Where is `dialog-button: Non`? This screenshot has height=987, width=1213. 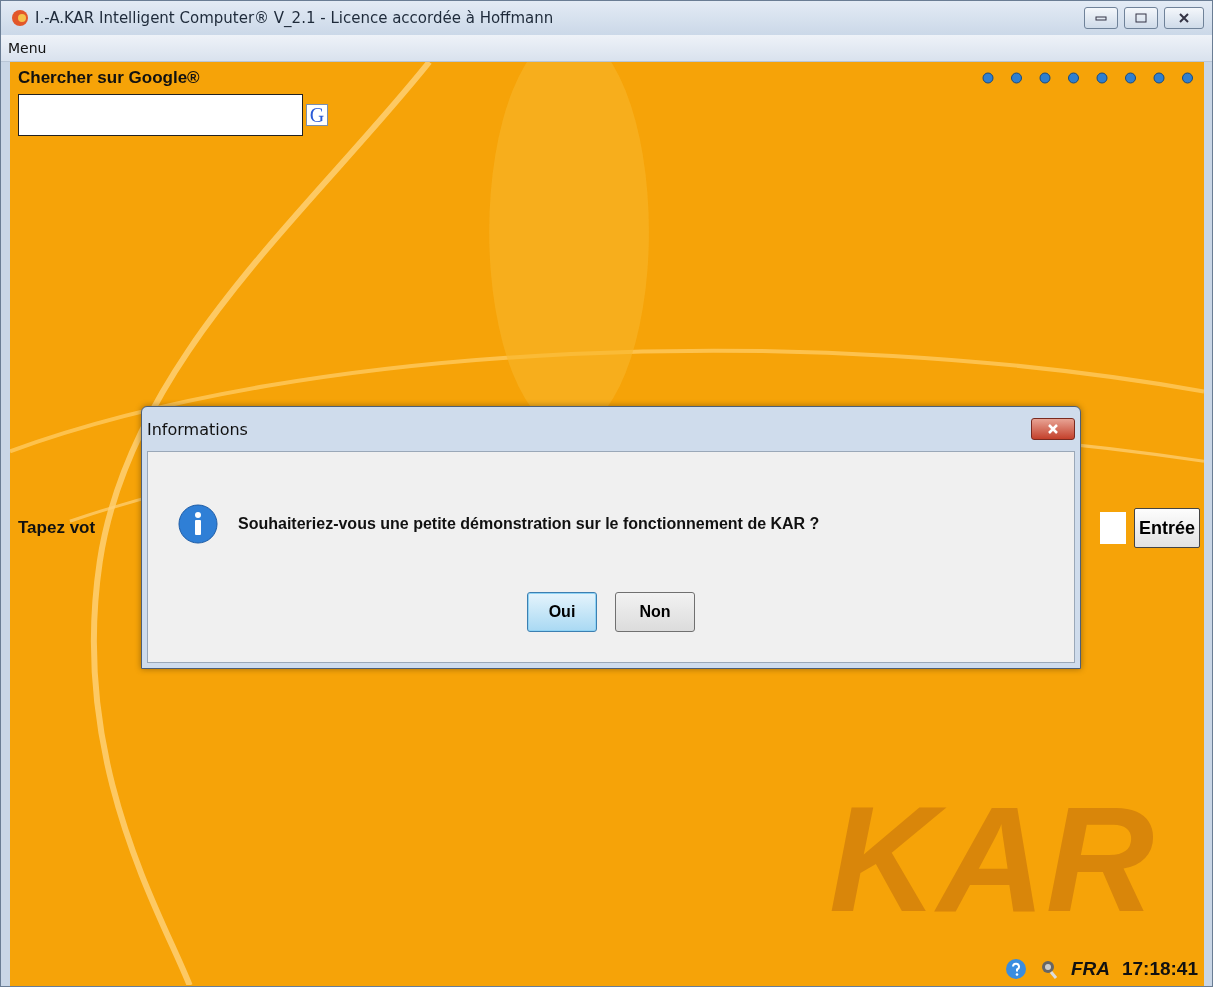
dialog-button: Non is located at coordinates (655, 612).